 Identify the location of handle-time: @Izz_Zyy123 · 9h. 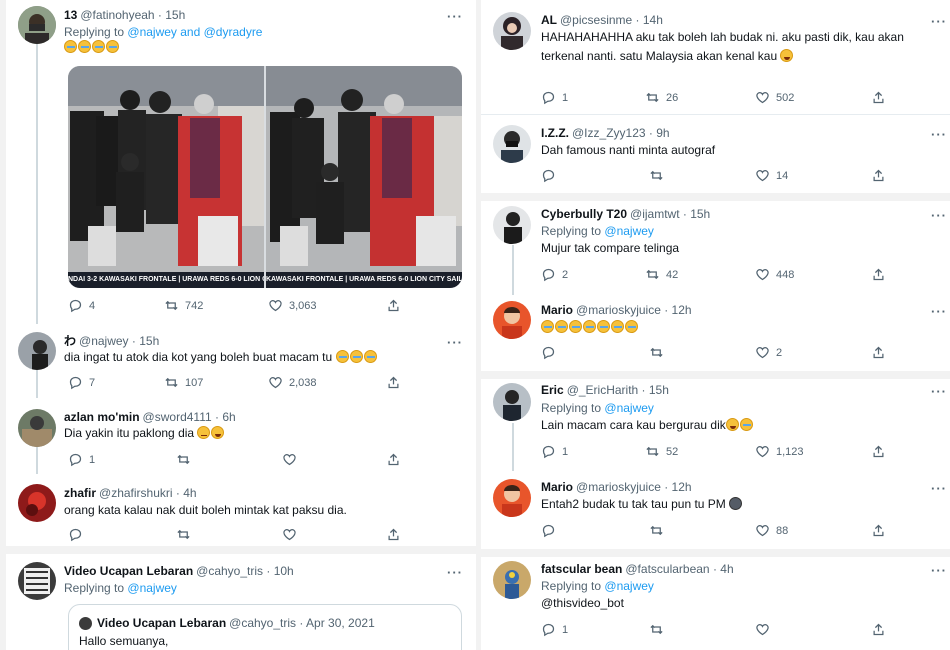
(621, 133).